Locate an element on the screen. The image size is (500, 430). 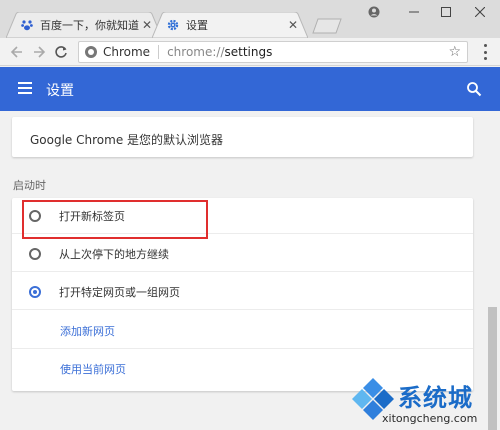
address-bar: Chrome chrome://settings ☆ is located at coordinates (273, 52).